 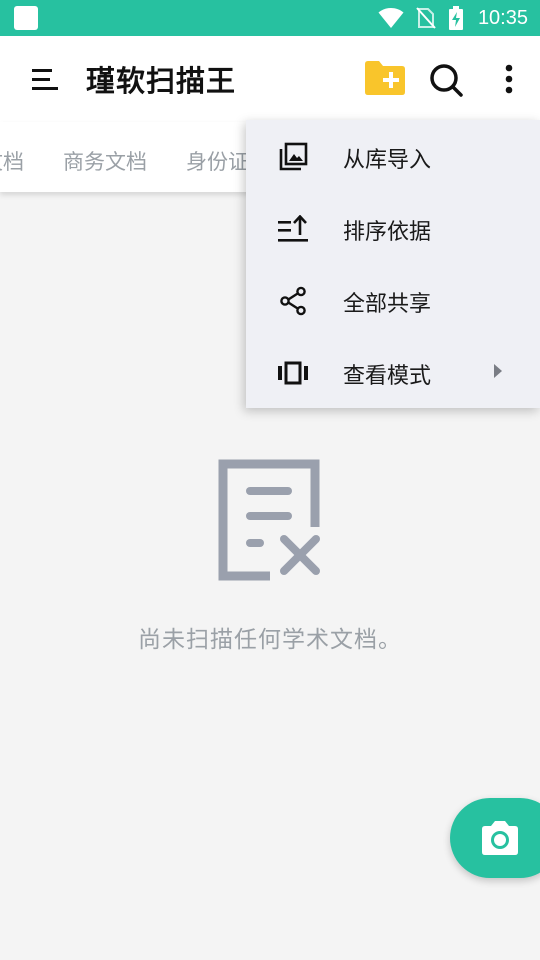 I want to click on clock: 10:35, so click(x=502, y=17).